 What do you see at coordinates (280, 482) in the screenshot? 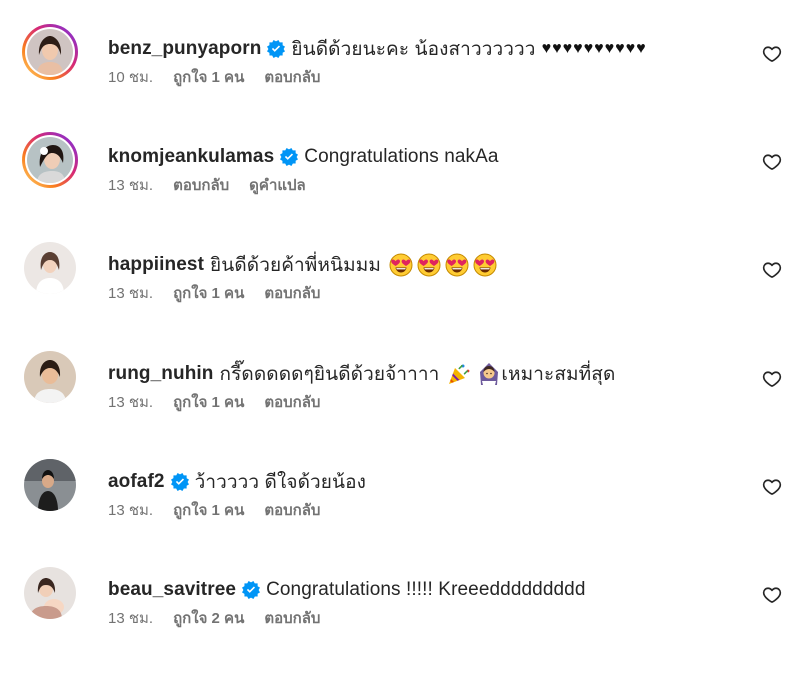
I see `comment-text: ว้าวววว ดีใจด้วยน้อง` at bounding box center [280, 482].